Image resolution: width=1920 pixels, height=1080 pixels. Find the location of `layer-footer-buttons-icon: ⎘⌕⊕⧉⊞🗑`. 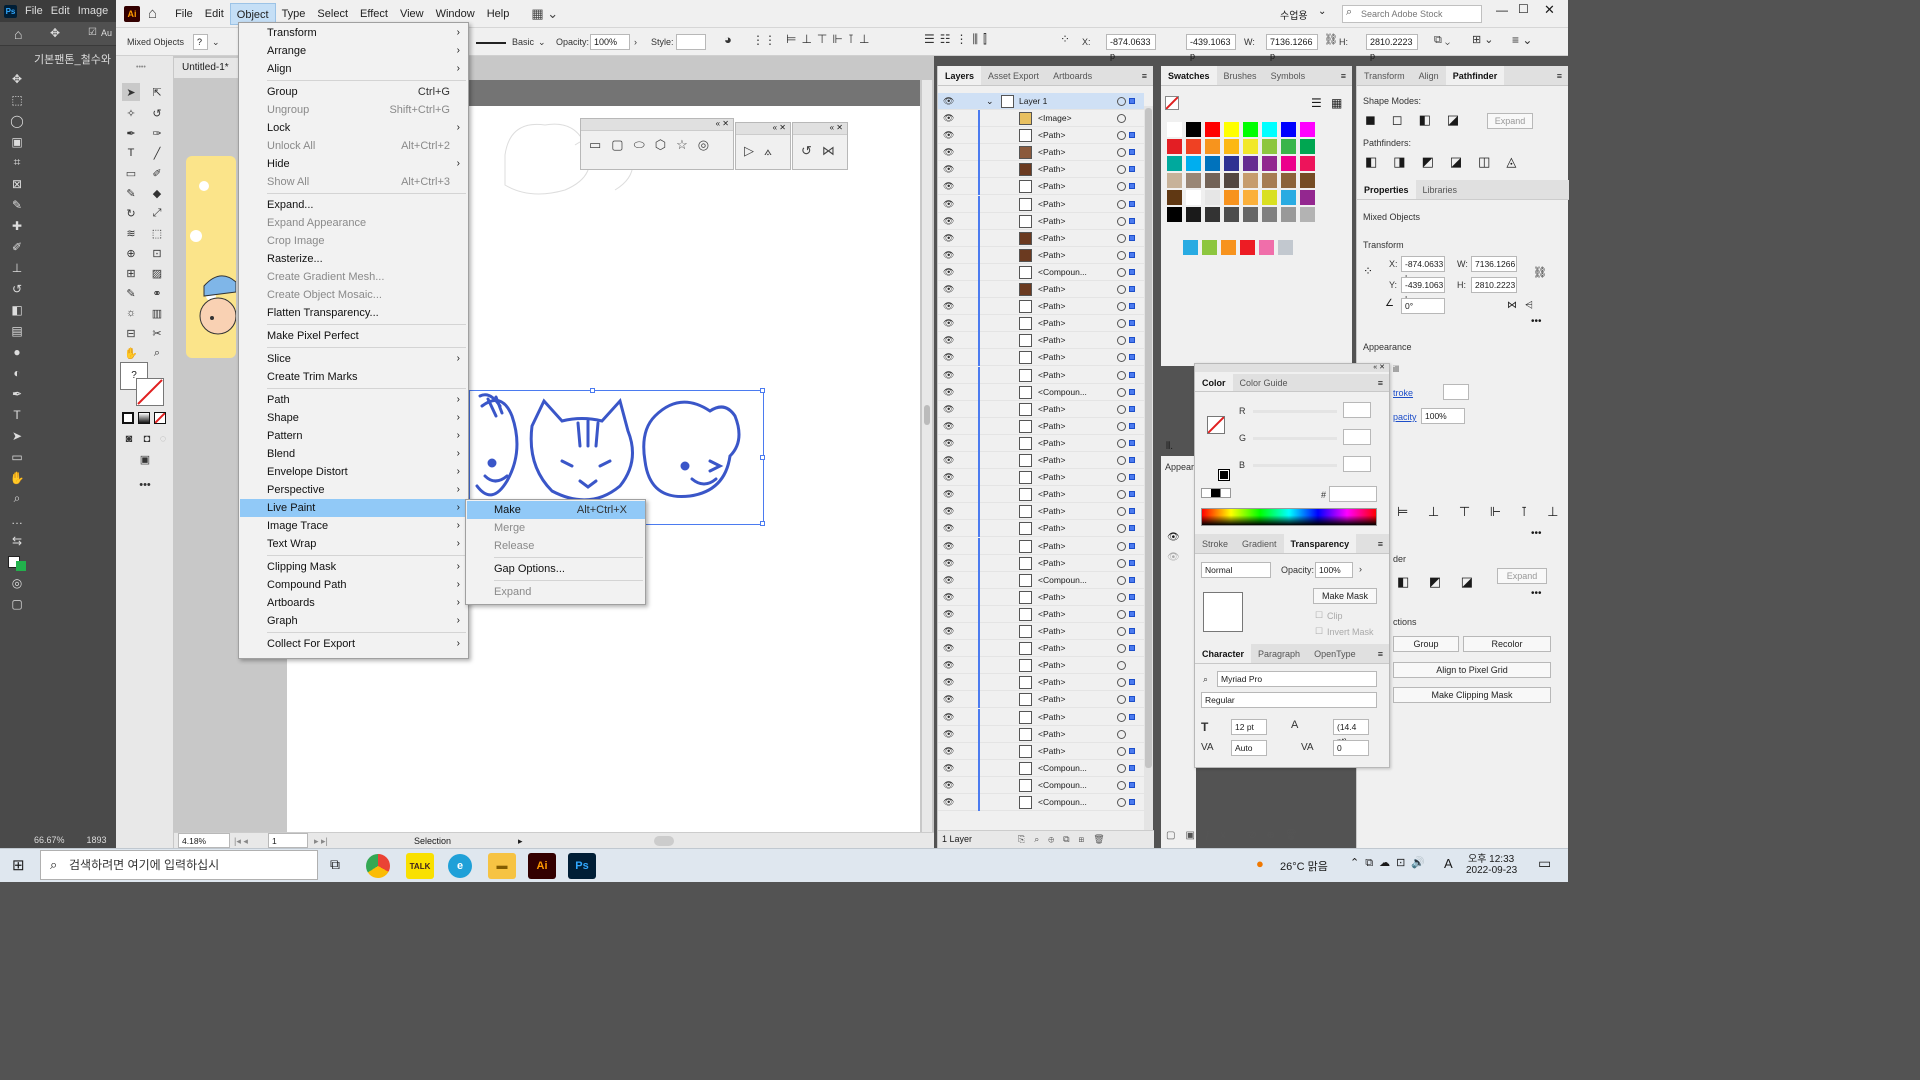

layer-footer-buttons-icon: ⎘⌕⊕⧉⊞🗑 is located at coordinates (1066, 839).